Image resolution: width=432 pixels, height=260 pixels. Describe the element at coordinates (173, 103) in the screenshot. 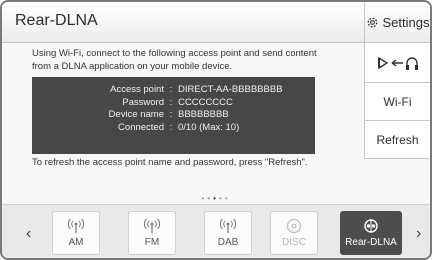

I see `info-row-password: Password: CCCCCCCC` at that location.